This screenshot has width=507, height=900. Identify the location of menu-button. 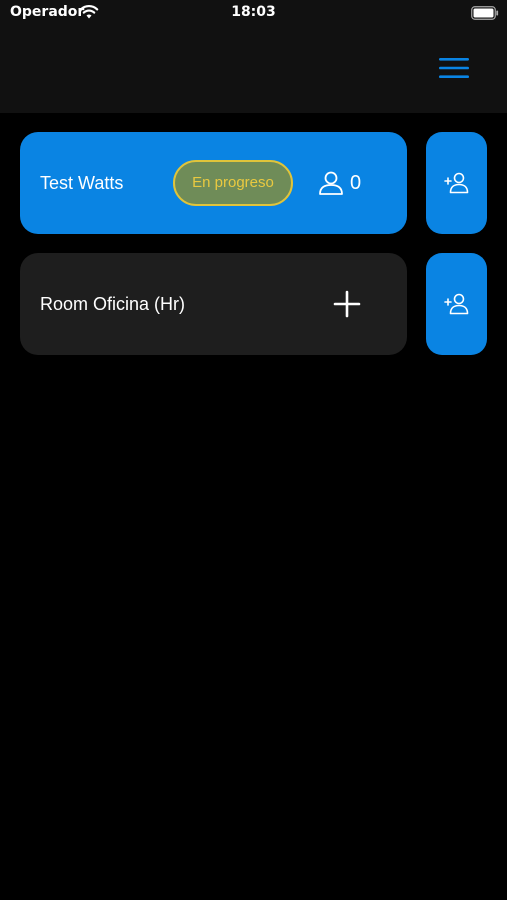
(454, 68).